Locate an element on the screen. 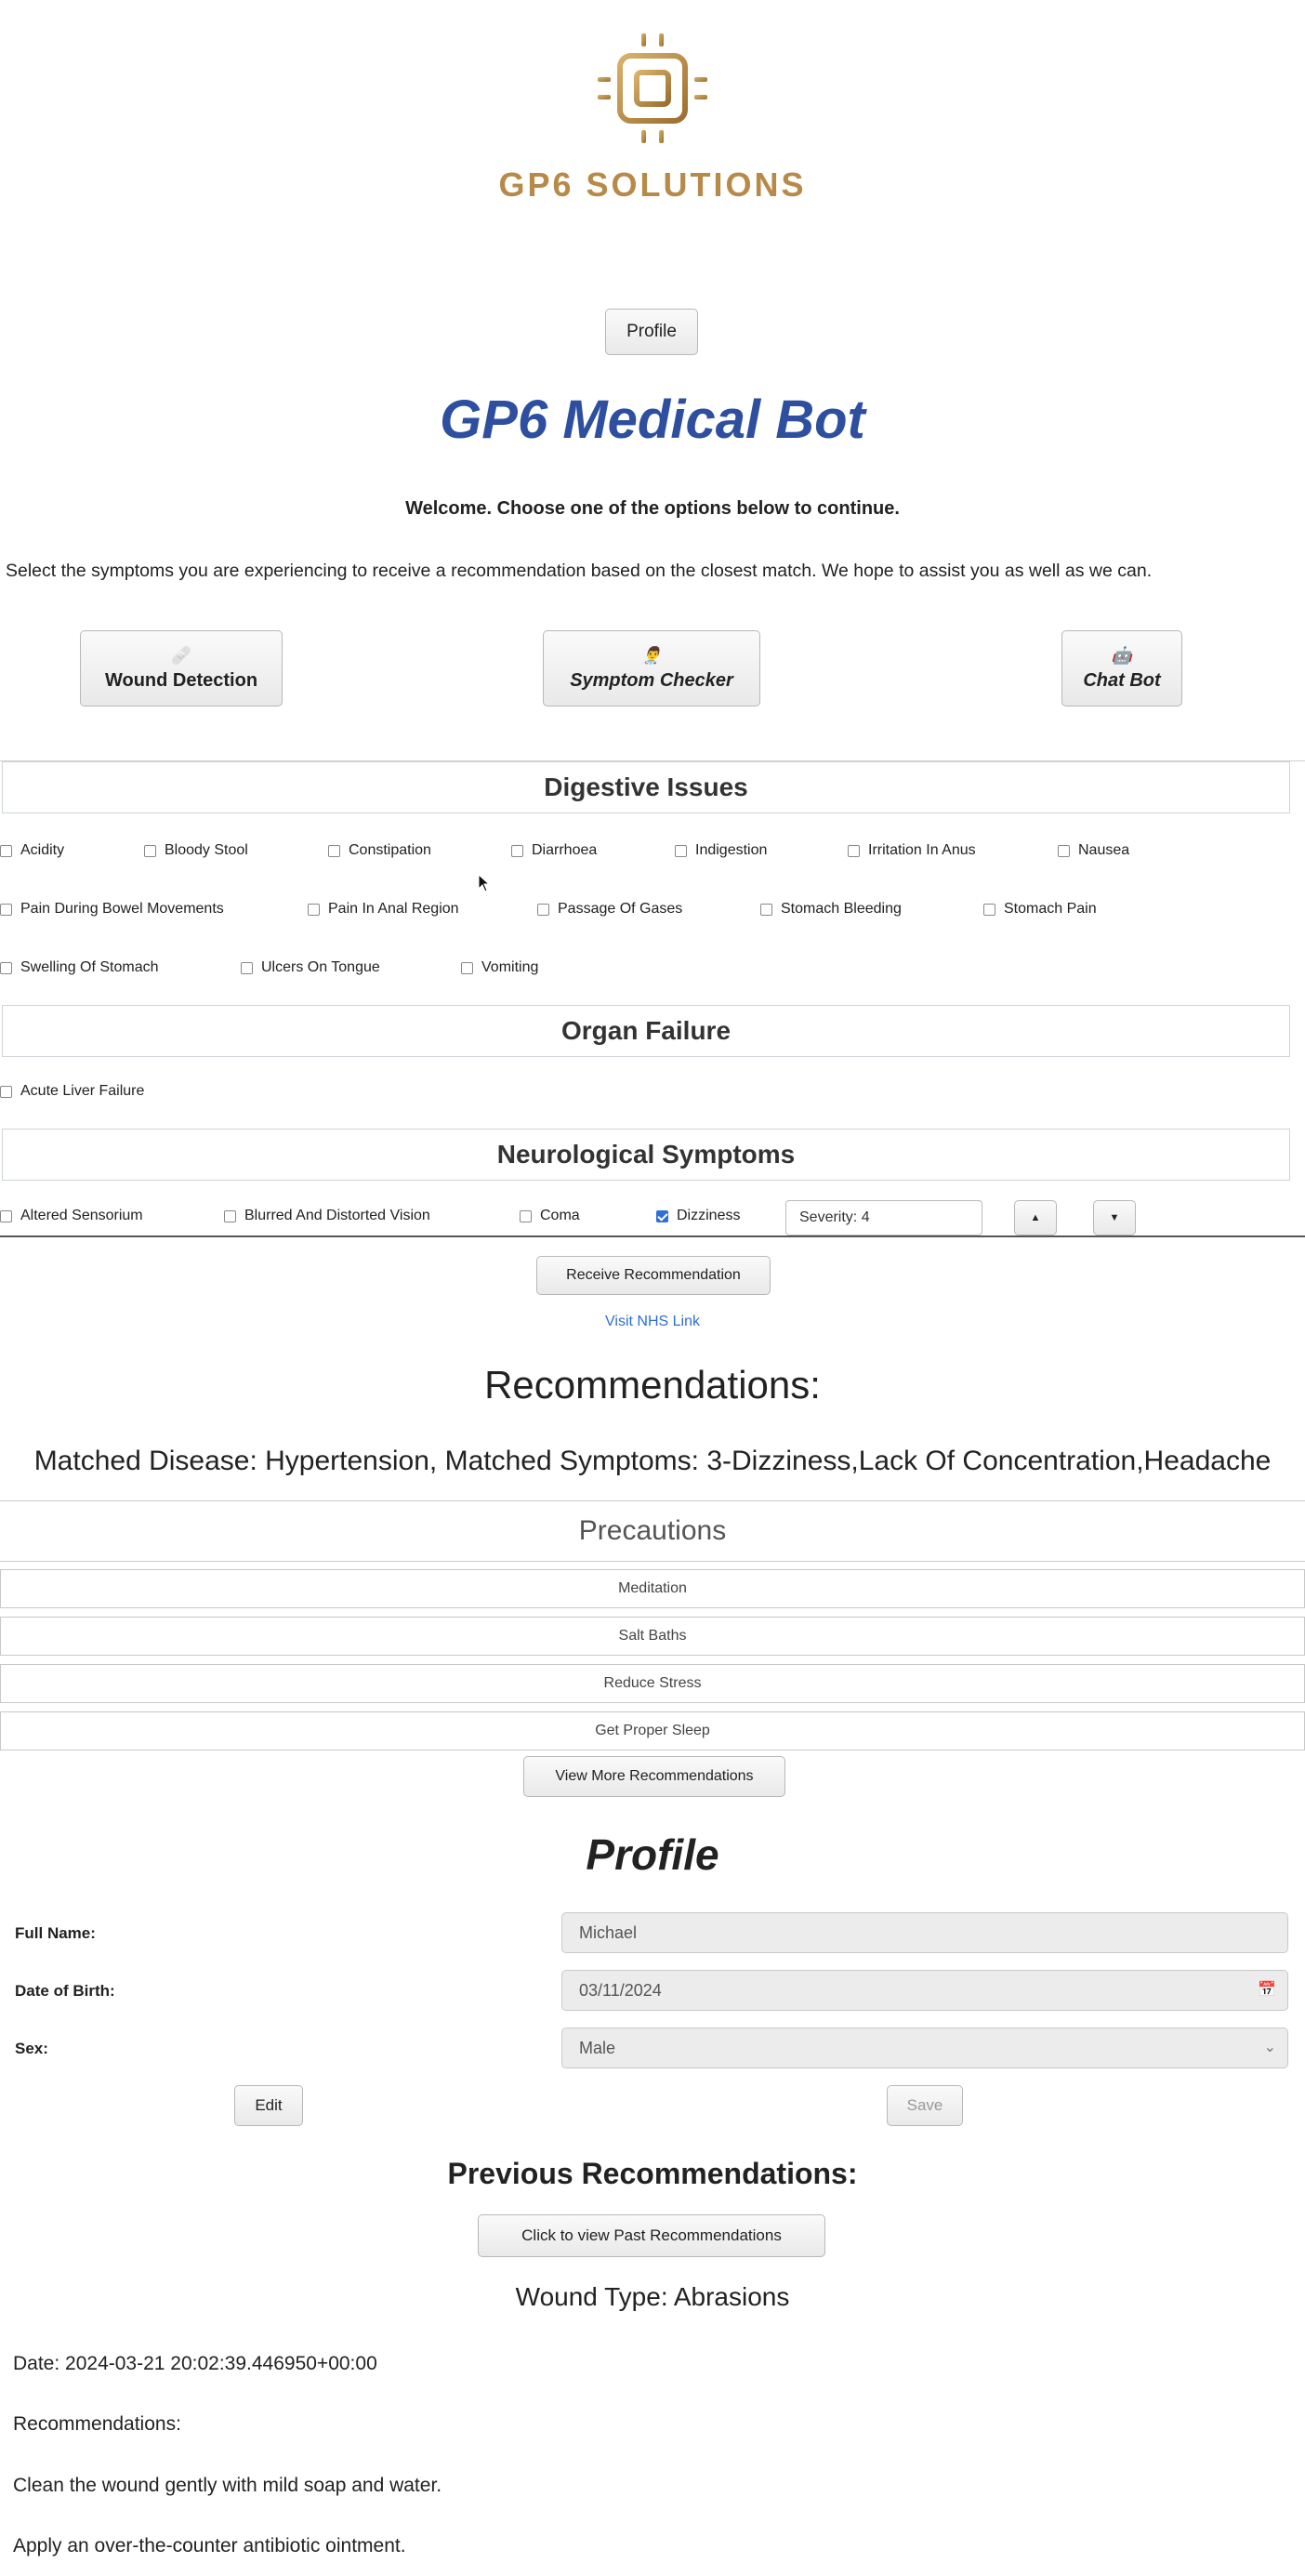  symptom-ulcers-on-tongue: Ulcers On Tongue is located at coordinates (310, 967).